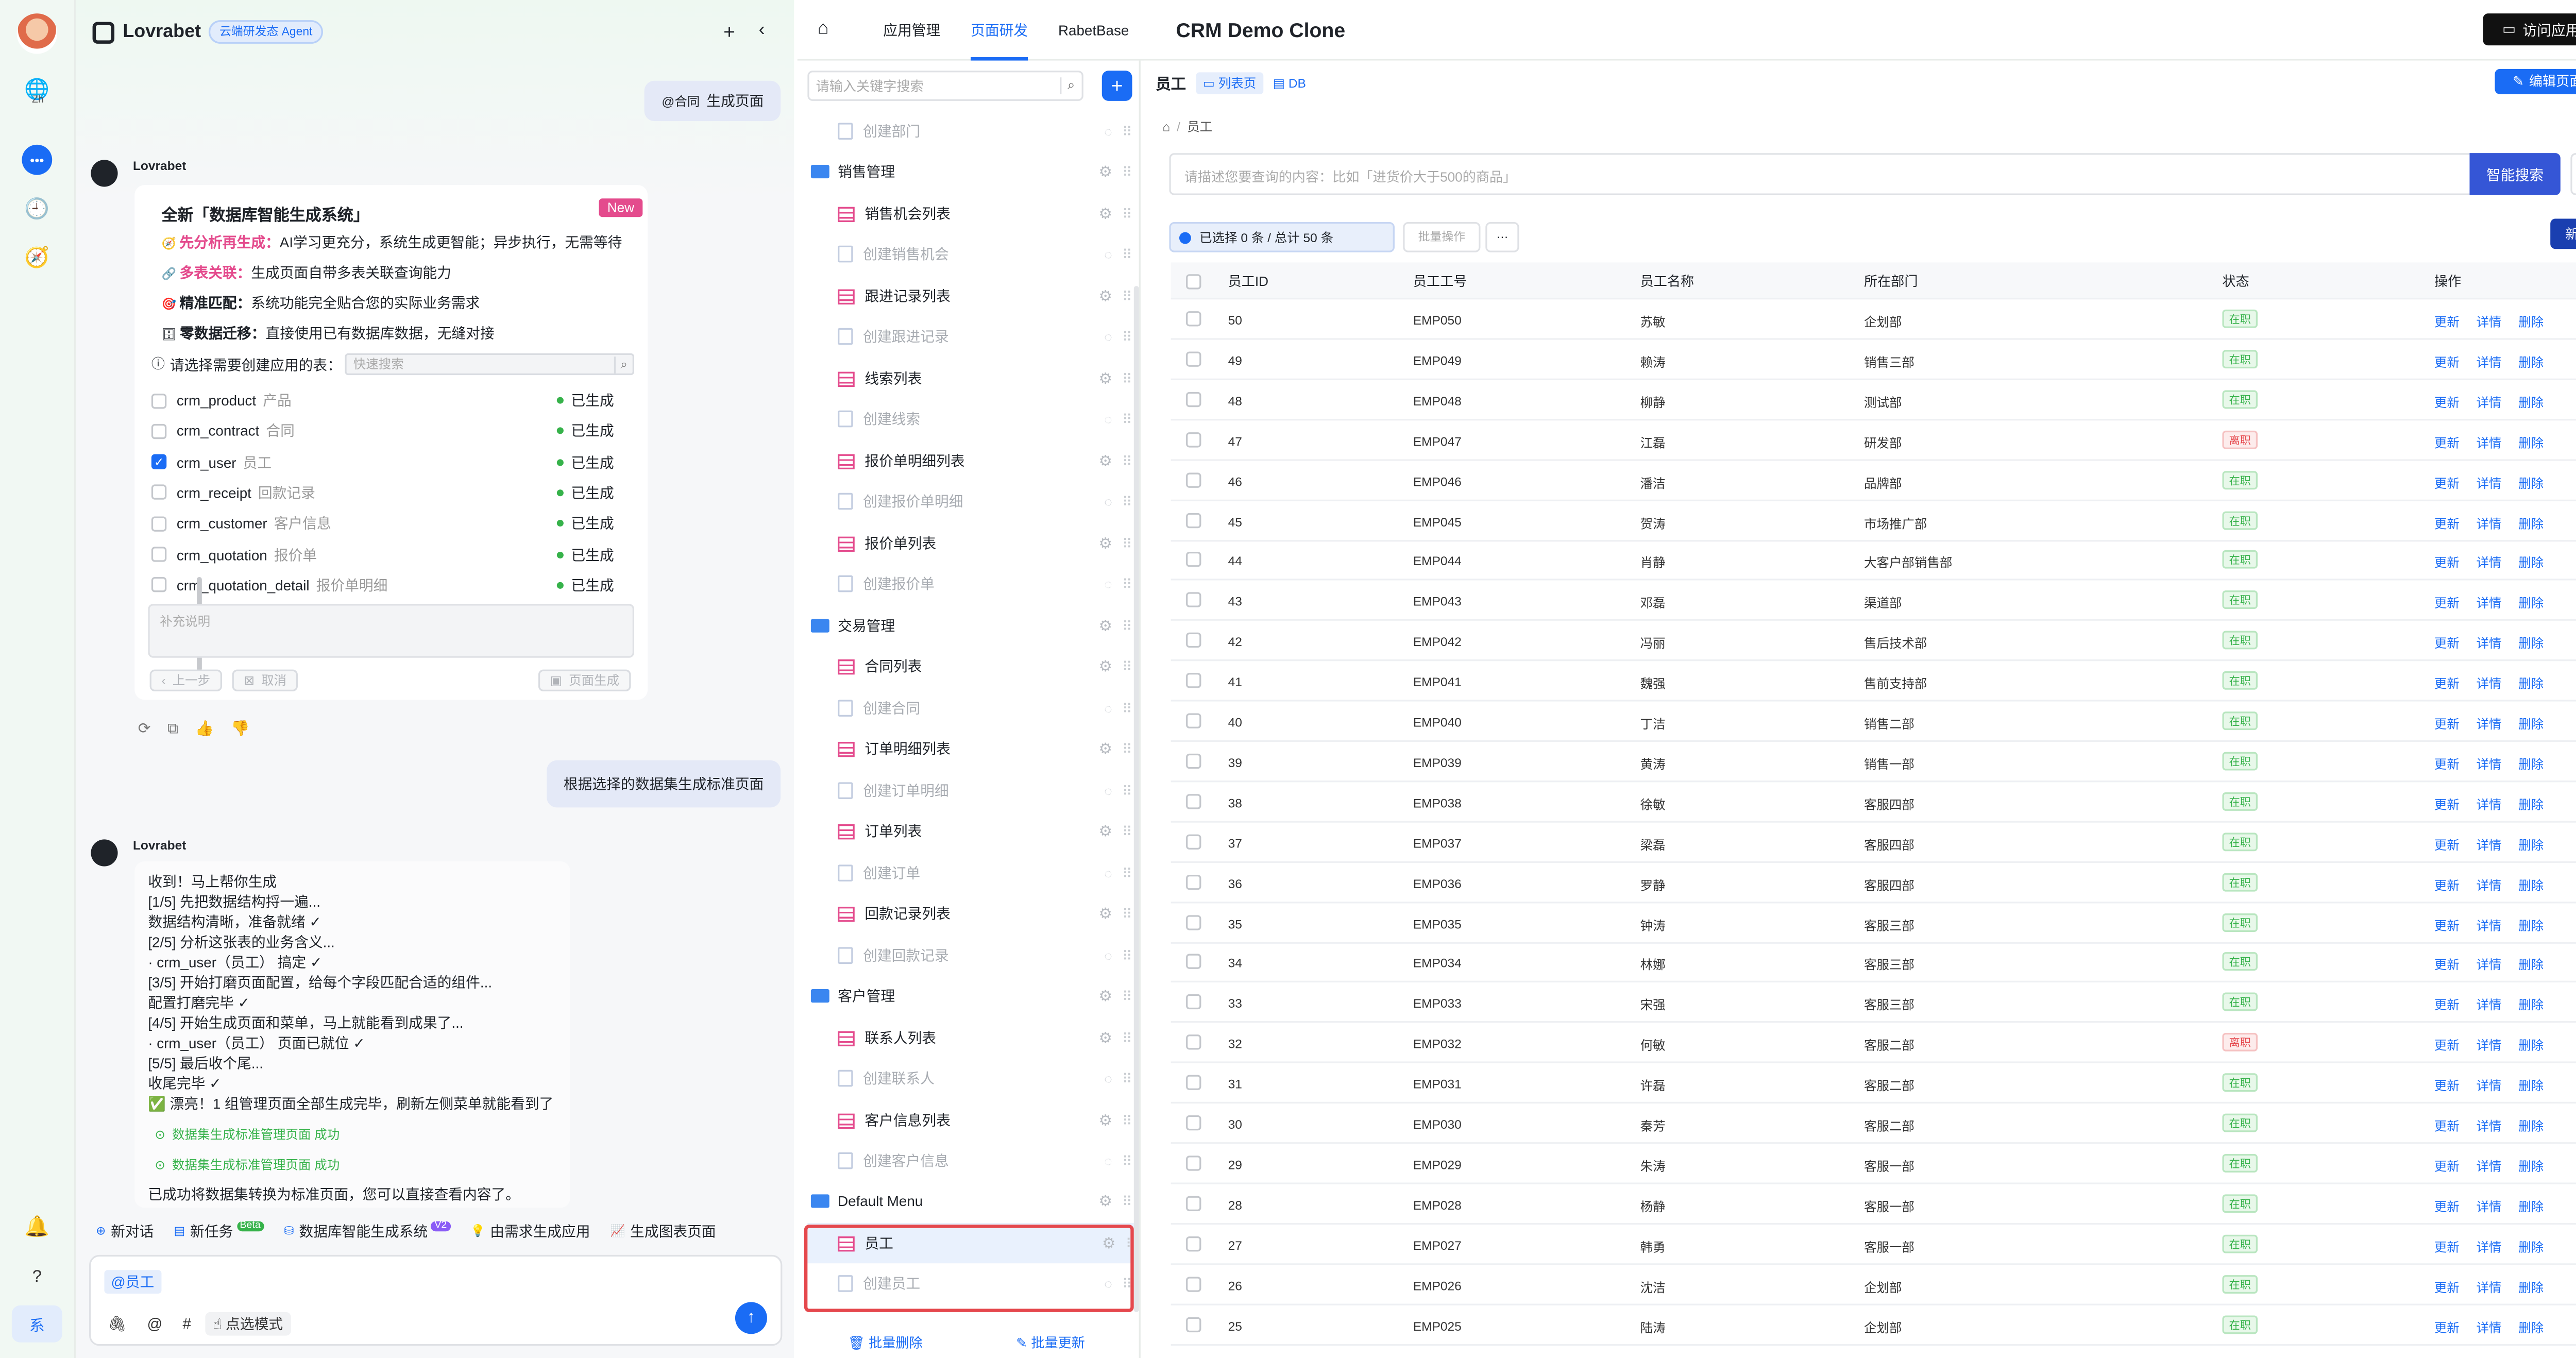  I want to click on chat-input-box: @员工 🖇 @ # ☝ 点选模式 ↑, so click(436, 1300).